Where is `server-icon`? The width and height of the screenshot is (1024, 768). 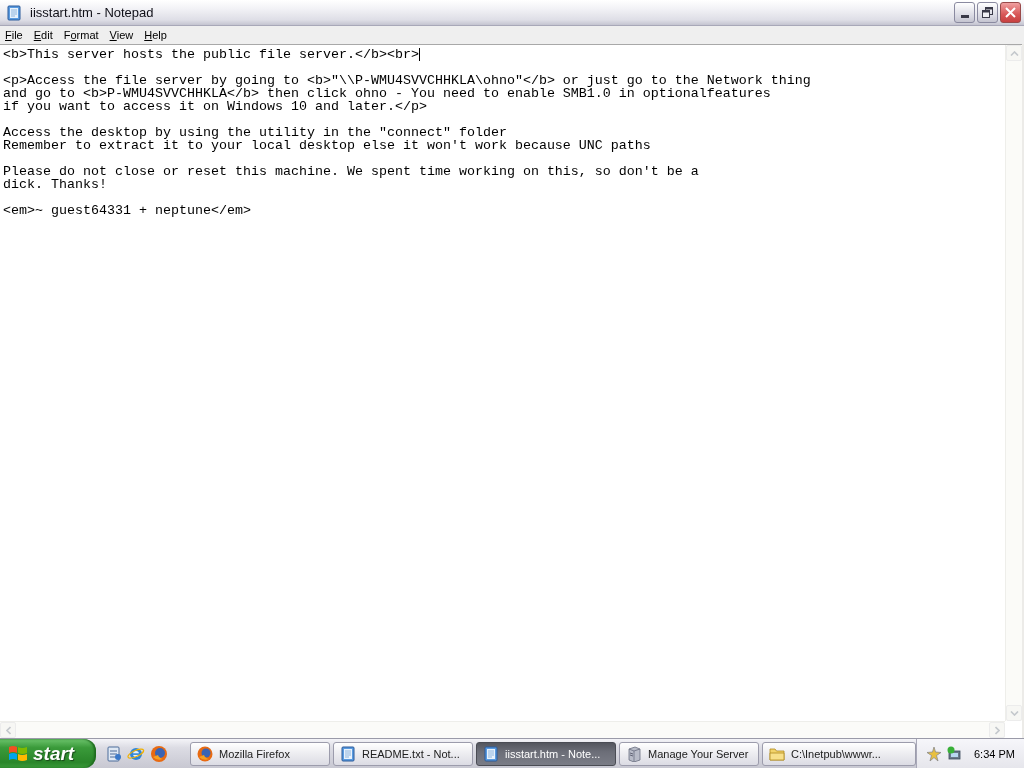
server-icon is located at coordinates (634, 753).